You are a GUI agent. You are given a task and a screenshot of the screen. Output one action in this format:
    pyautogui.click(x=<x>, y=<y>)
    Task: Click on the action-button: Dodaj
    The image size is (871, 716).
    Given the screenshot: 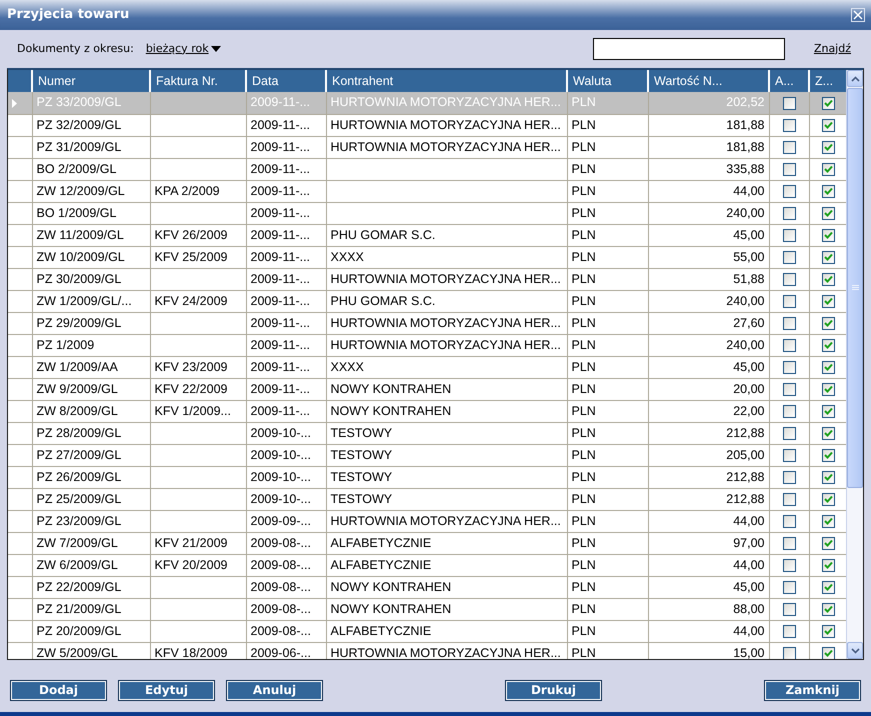 What is the action you would take?
    pyautogui.click(x=58, y=690)
    